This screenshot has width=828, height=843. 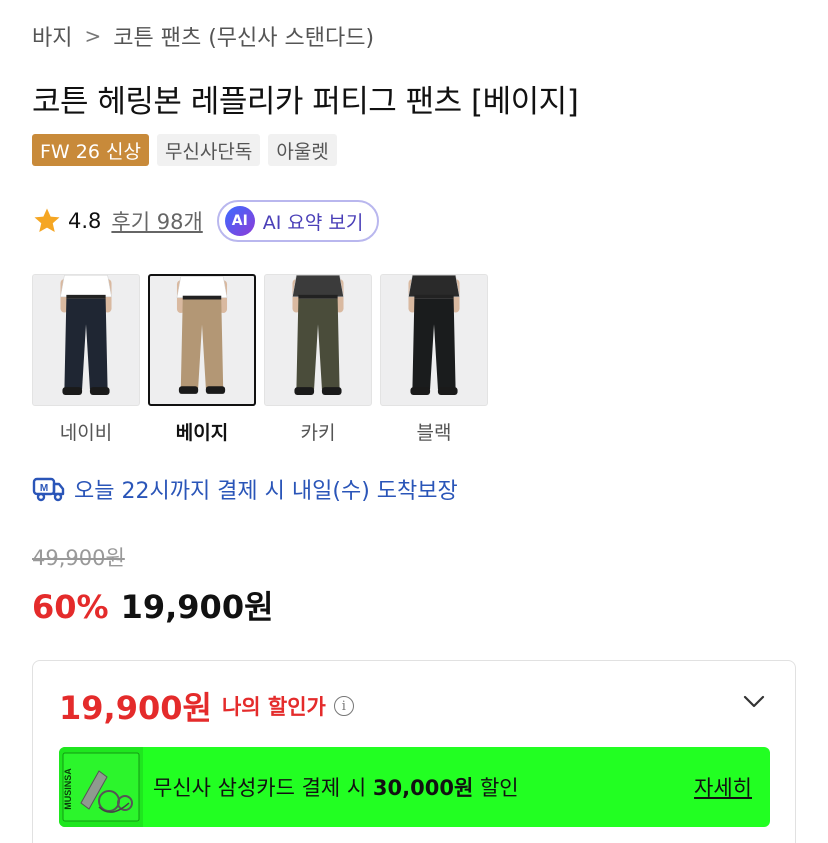 I want to click on price-row: 60% 19,900원, so click(x=153, y=605).